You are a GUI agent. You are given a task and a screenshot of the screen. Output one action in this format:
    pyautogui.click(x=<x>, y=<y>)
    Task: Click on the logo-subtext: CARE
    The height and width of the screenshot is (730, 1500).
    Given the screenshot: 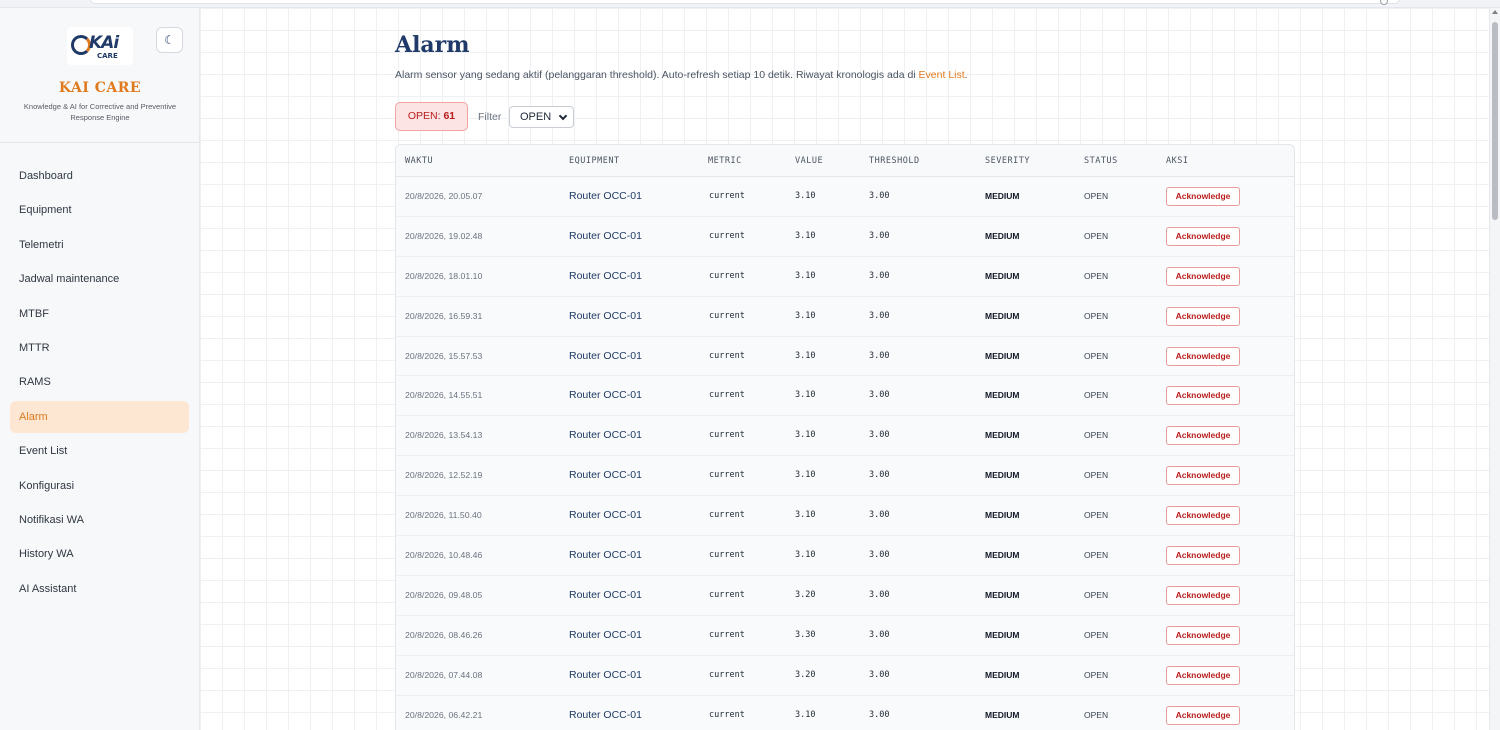 What is the action you would take?
    pyautogui.click(x=107, y=56)
    